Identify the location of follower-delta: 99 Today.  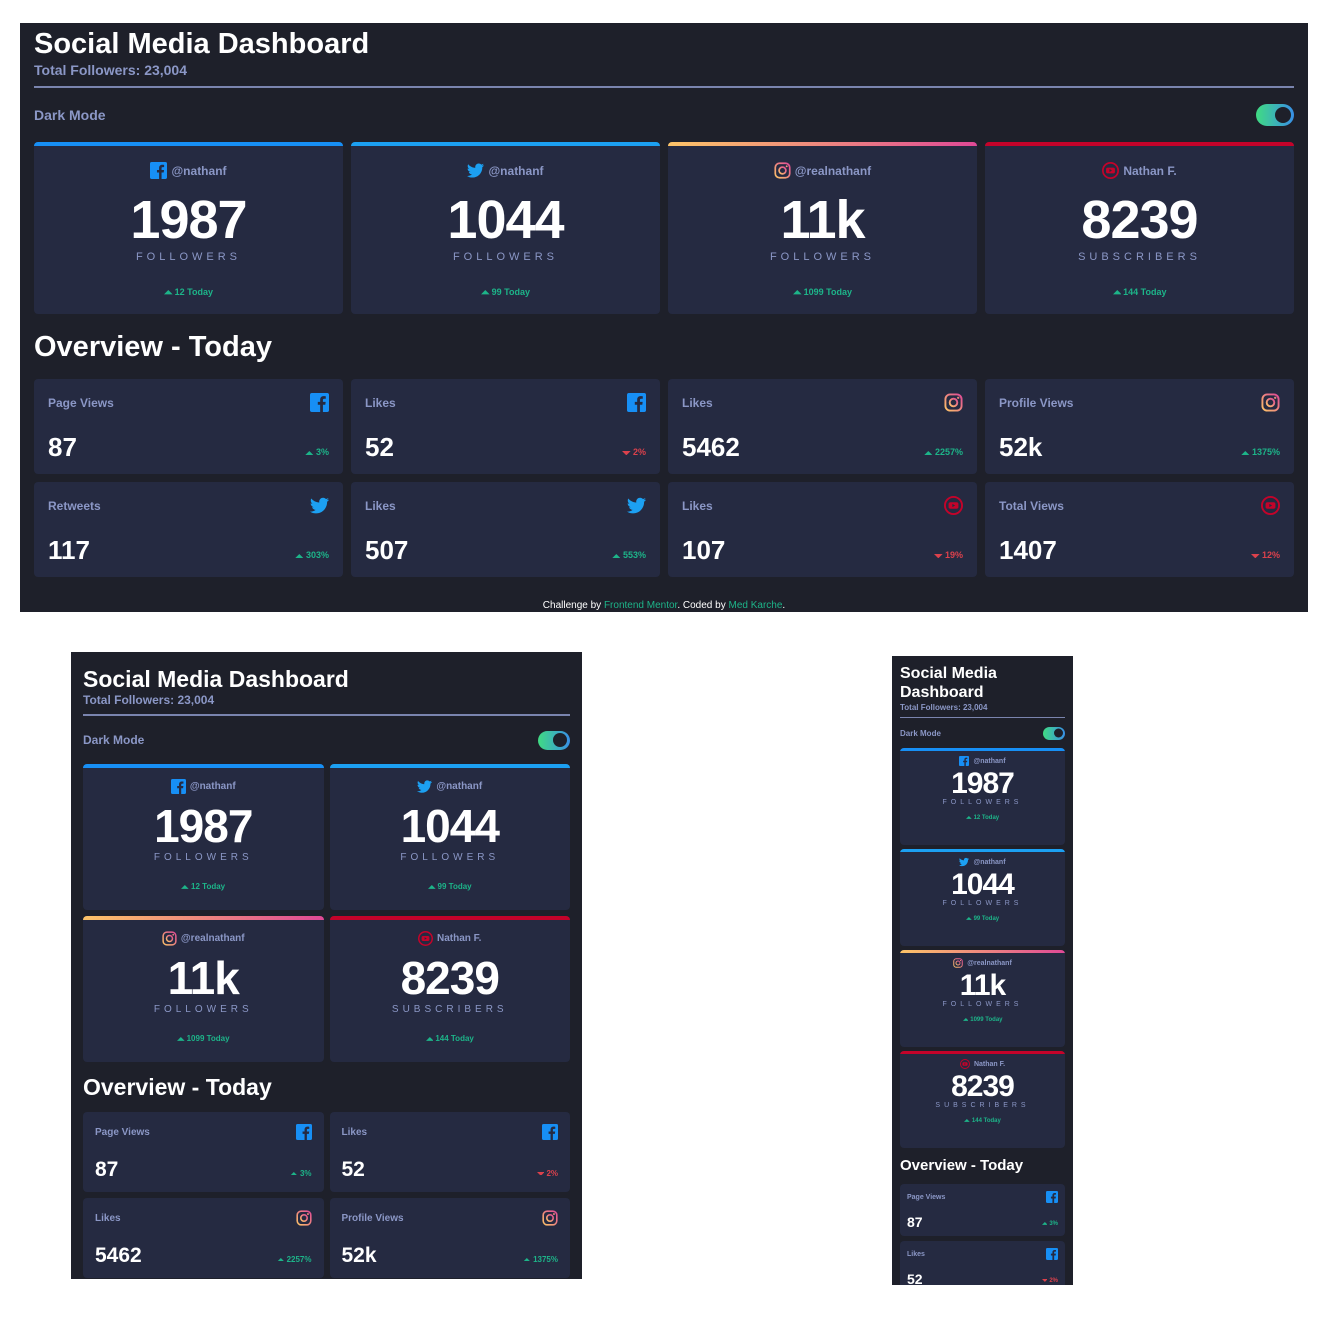
(450, 886).